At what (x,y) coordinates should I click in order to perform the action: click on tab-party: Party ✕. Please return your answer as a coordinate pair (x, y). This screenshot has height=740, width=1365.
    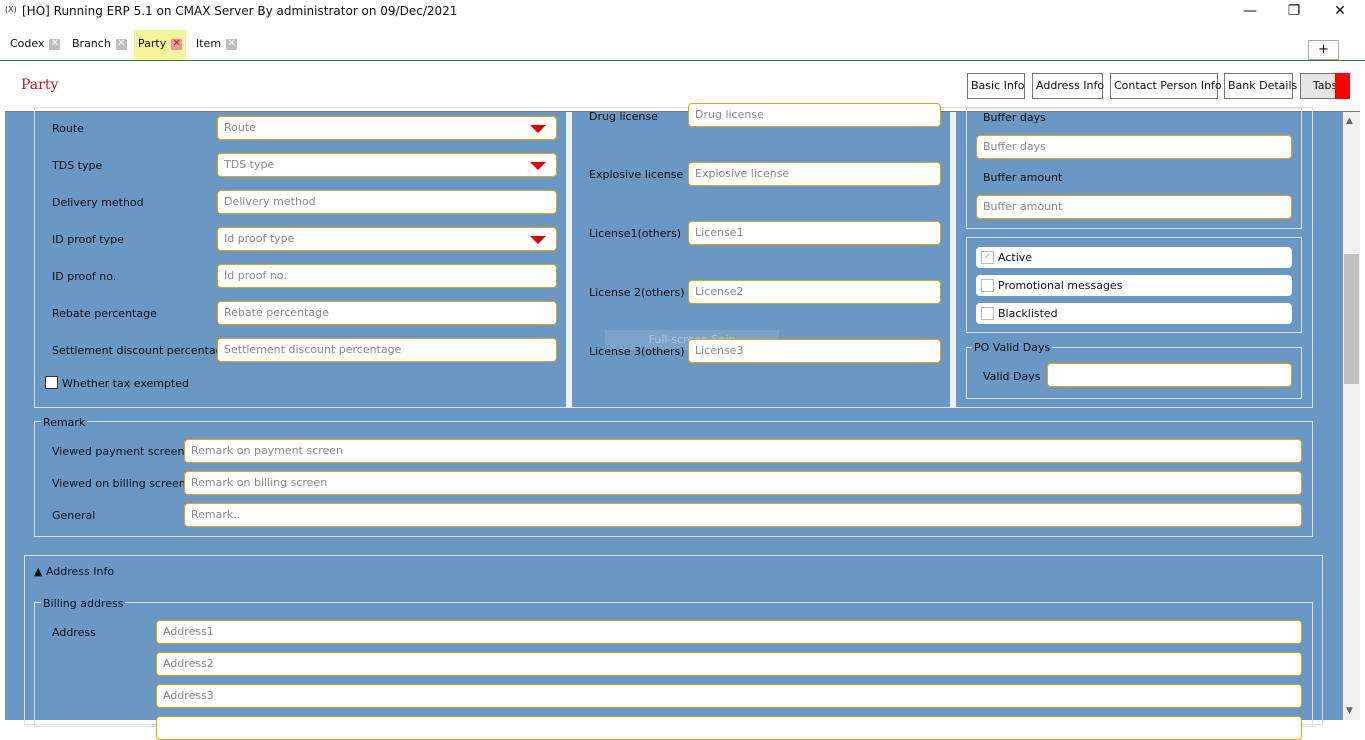
    Looking at the image, I should click on (160, 45).